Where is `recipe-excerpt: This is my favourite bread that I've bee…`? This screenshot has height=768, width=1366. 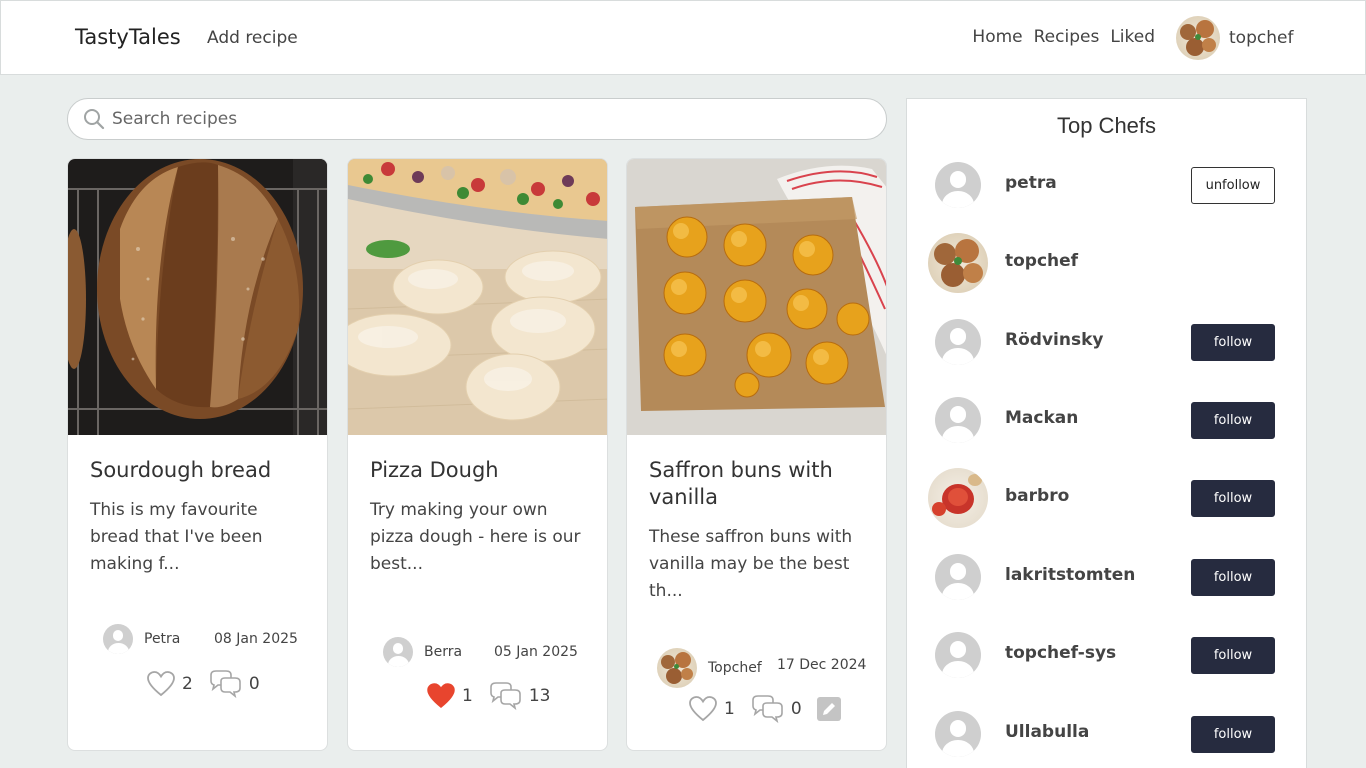 recipe-excerpt: This is my favourite bread that I've bee… is located at coordinates (176, 537).